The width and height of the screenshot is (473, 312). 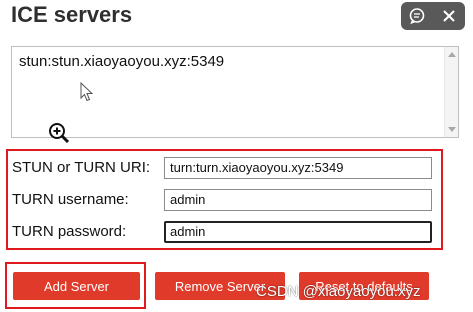 What do you see at coordinates (69, 231) in the screenshot?
I see `password-label: TURN password:` at bounding box center [69, 231].